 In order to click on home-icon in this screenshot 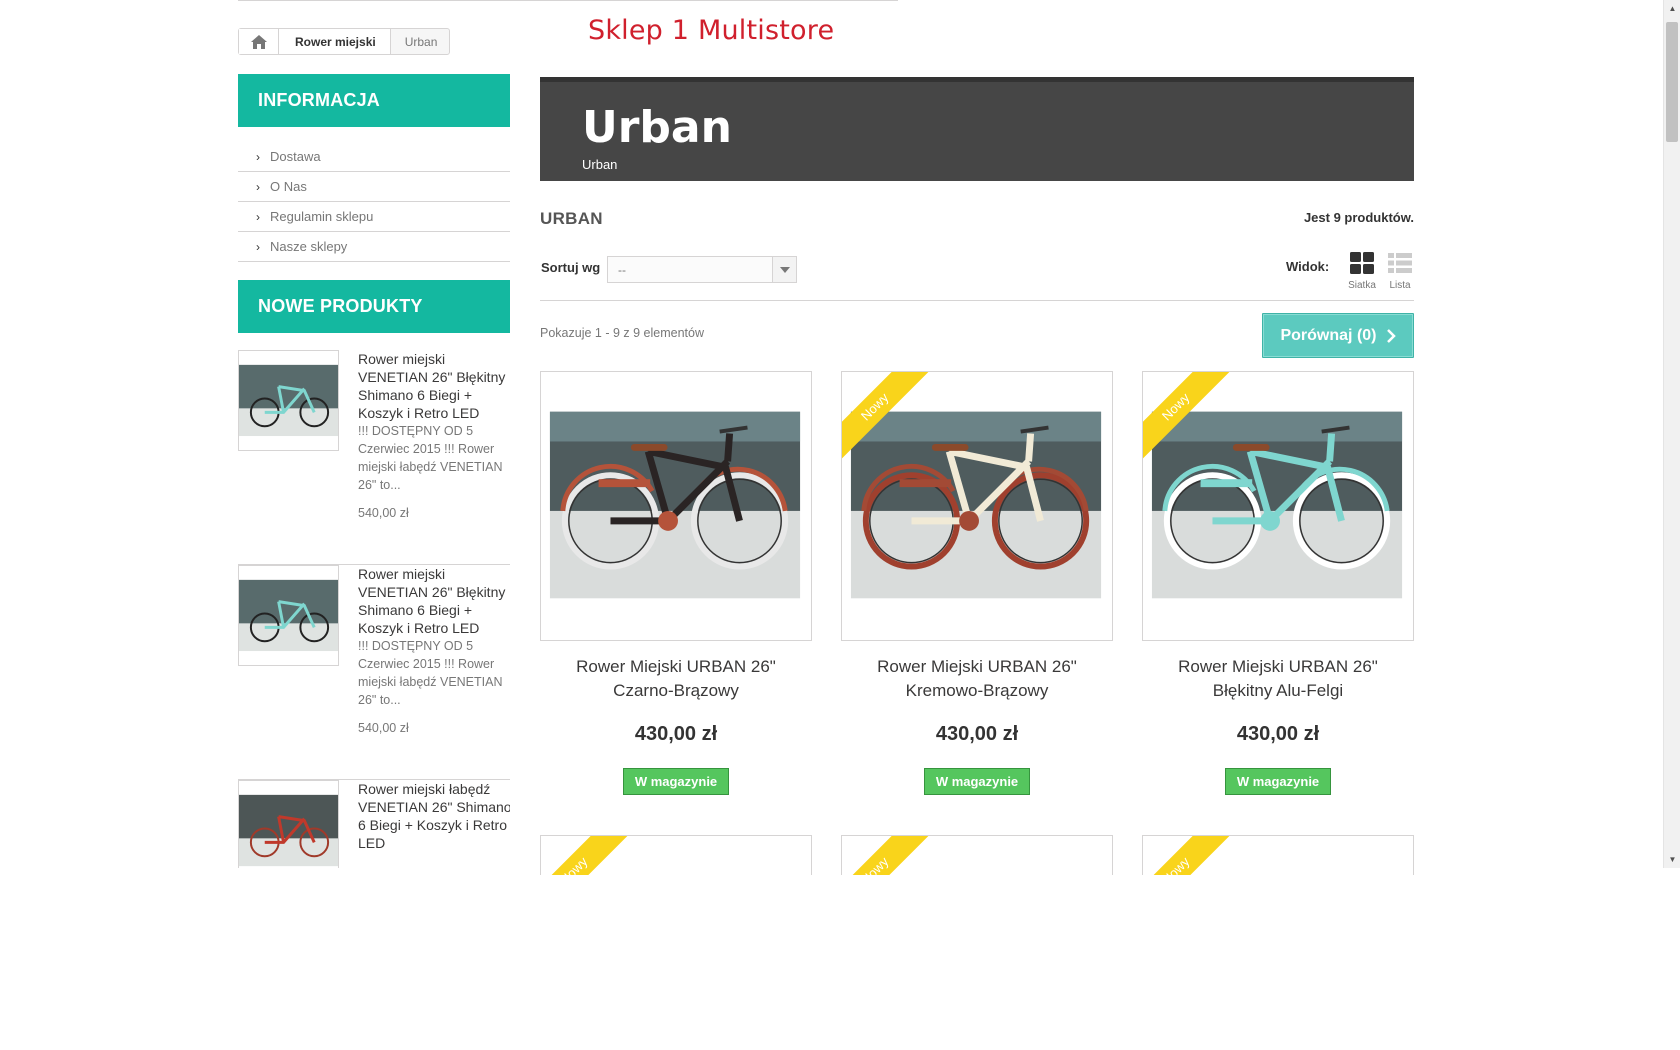, I will do `click(258, 41)`.